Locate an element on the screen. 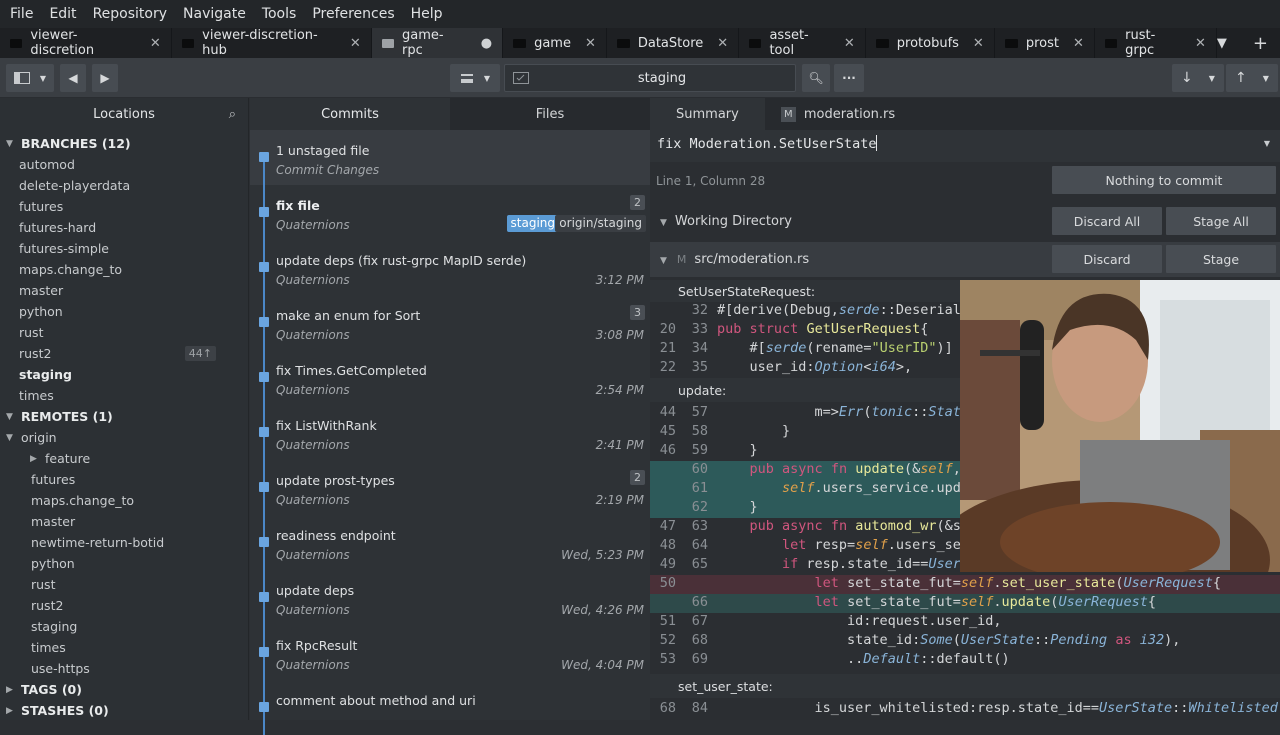  new-tab-plus-icon: + is located at coordinates (1260, 43).